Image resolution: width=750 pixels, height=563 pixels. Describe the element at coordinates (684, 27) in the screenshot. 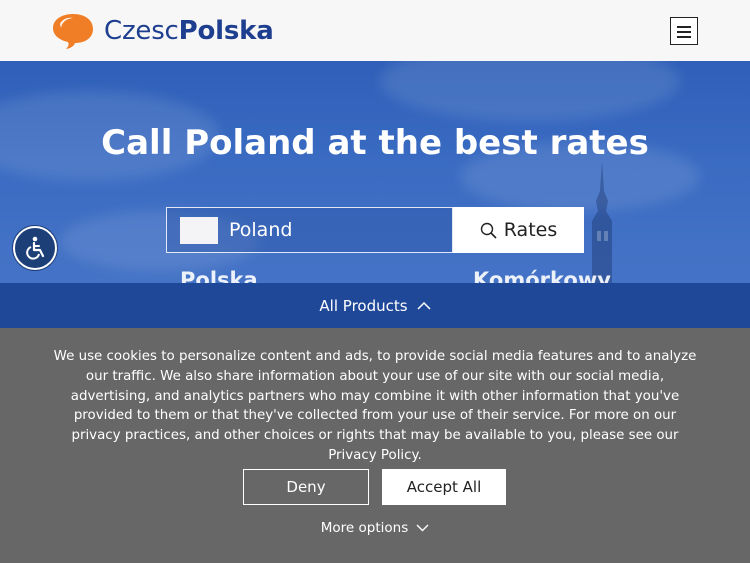

I see `hamburger-menu-icon` at that location.